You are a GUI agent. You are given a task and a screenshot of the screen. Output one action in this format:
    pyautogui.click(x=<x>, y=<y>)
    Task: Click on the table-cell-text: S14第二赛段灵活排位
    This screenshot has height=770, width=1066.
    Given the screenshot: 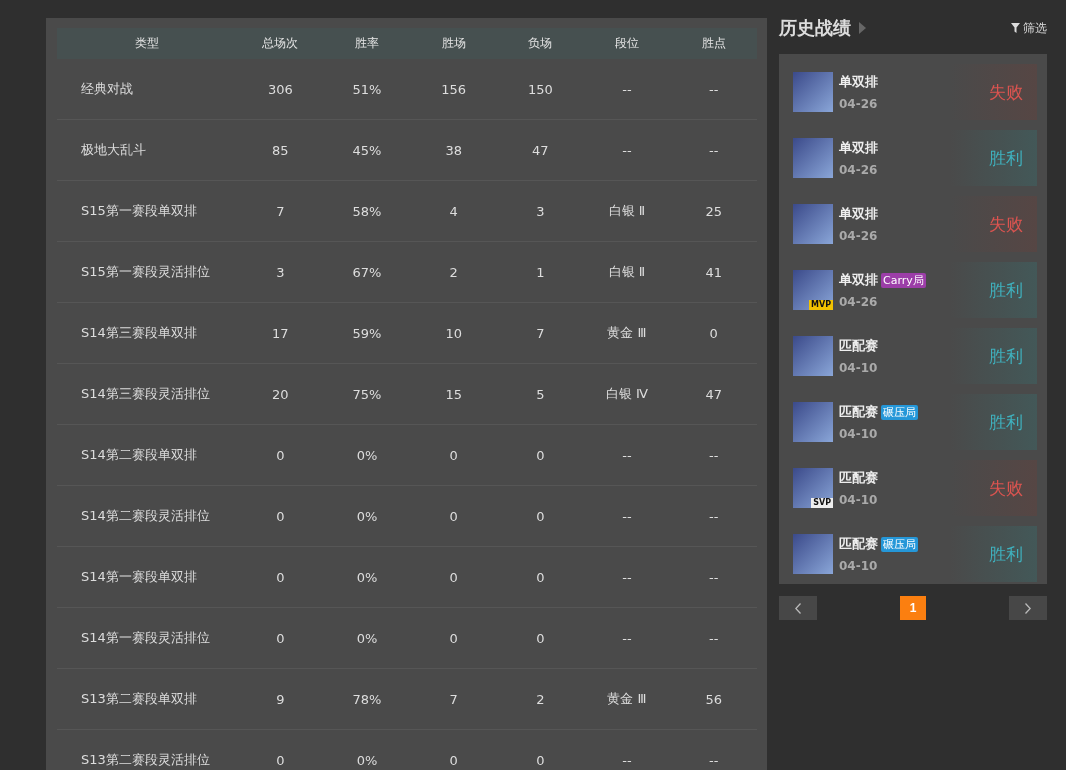 What is the action you would take?
    pyautogui.click(x=145, y=516)
    